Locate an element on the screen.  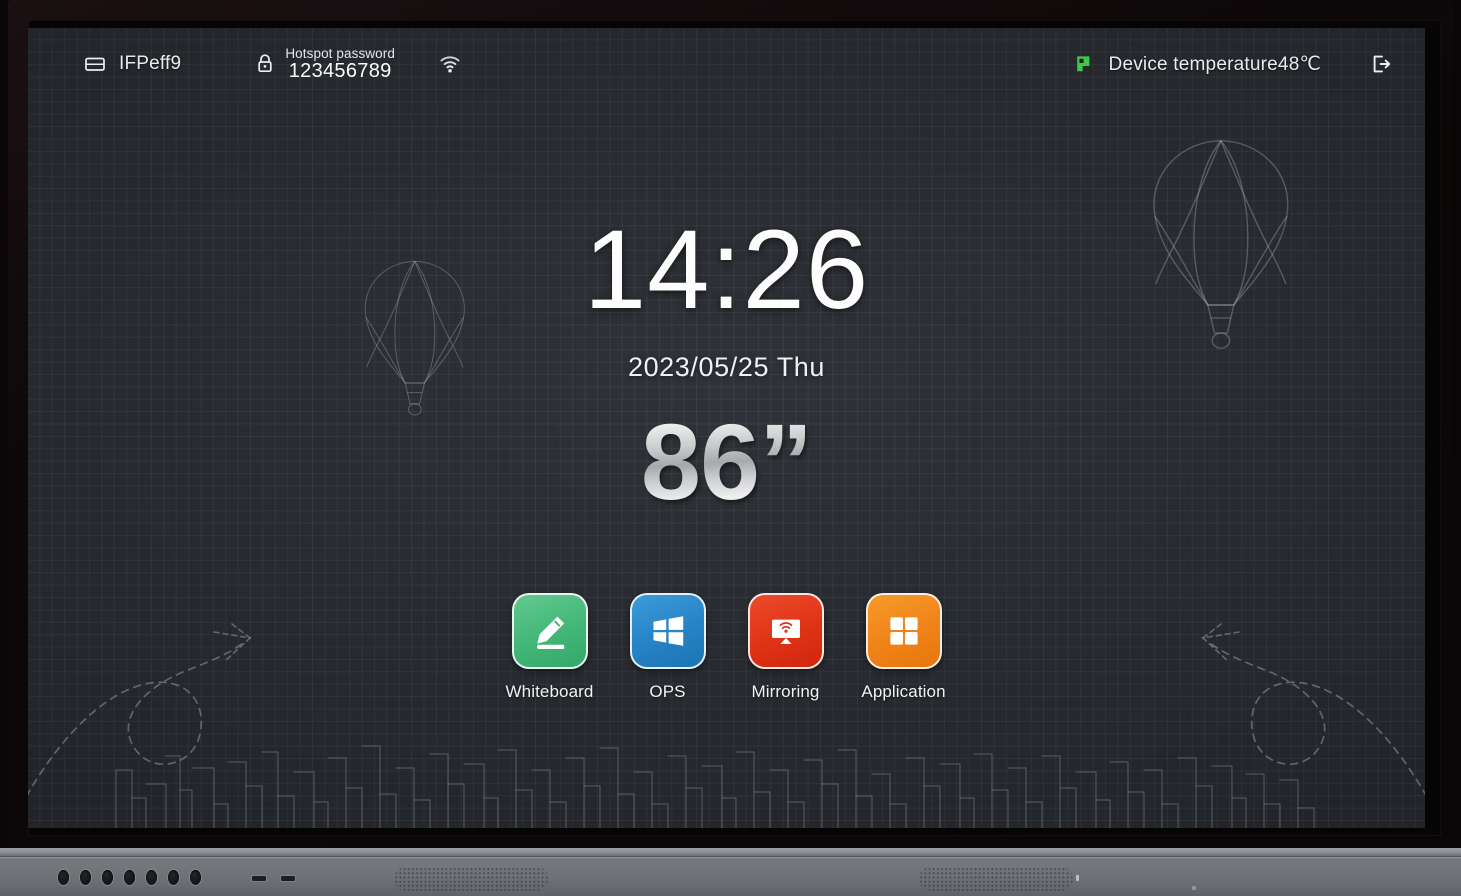
device-temperature-group: Device temperature48℃ is located at coordinates (1197, 64).